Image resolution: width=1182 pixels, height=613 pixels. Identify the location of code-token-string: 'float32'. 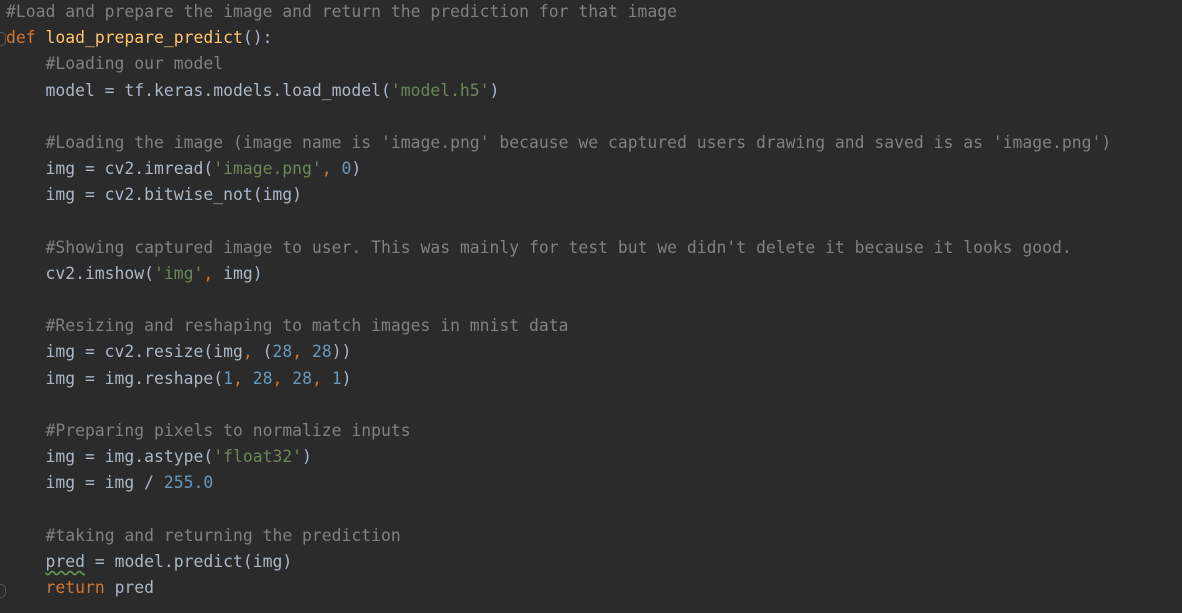
(258, 457).